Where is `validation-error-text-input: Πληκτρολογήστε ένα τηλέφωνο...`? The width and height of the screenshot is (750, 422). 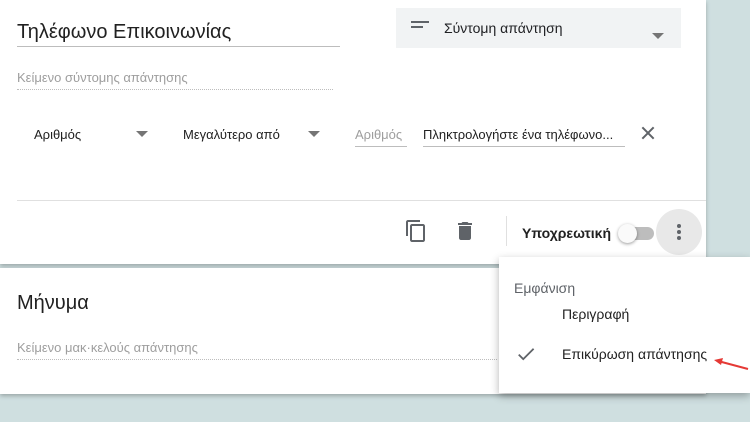 validation-error-text-input: Πληκτρολογήστε ένα τηλέφωνο... is located at coordinates (524, 137).